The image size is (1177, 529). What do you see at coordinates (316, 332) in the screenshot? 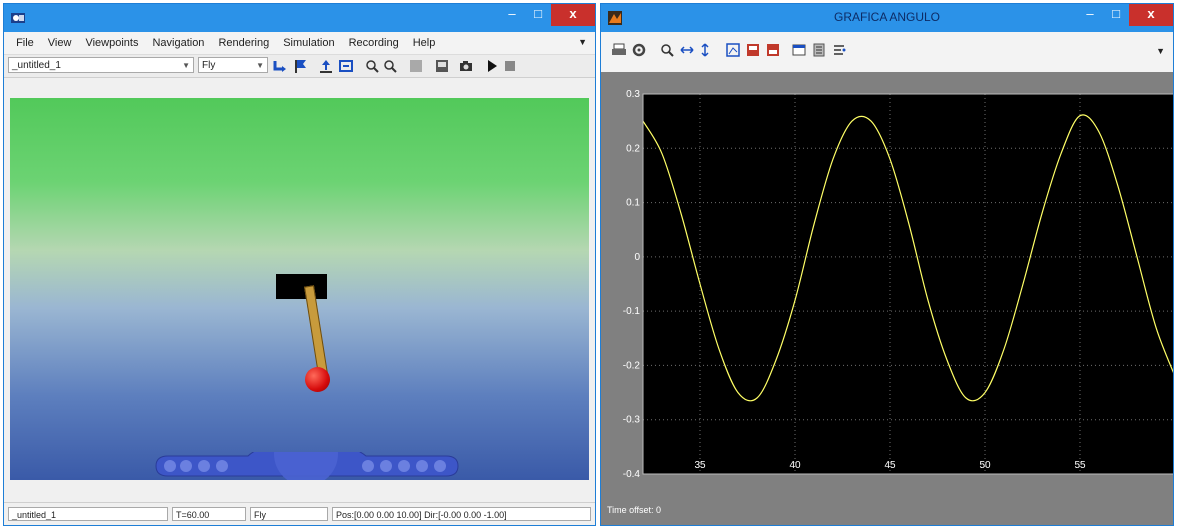
I see `pendulum-rod` at bounding box center [316, 332].